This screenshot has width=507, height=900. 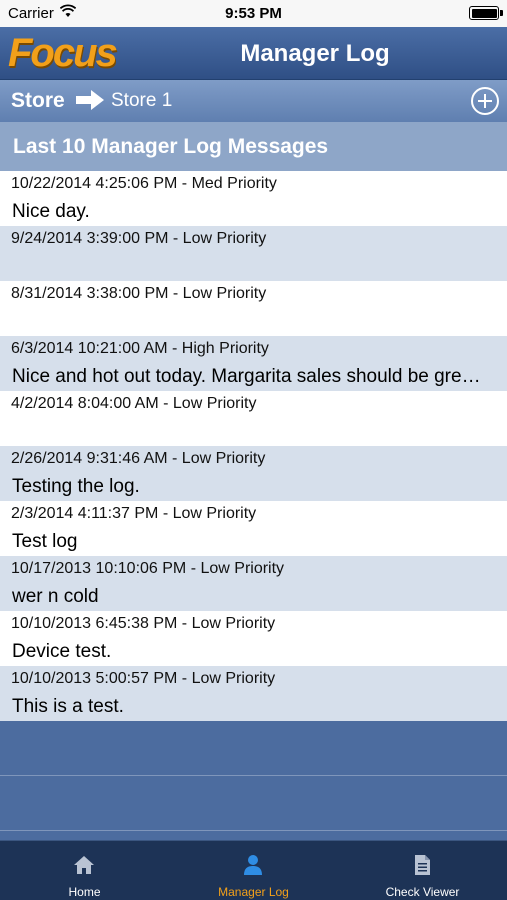 What do you see at coordinates (38, 100) in the screenshot?
I see `store-label: Store` at bounding box center [38, 100].